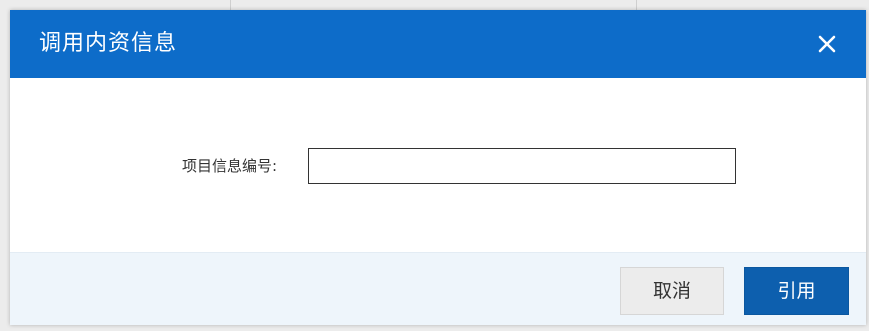 This screenshot has height=331, width=869. I want to click on close-button, so click(827, 44).